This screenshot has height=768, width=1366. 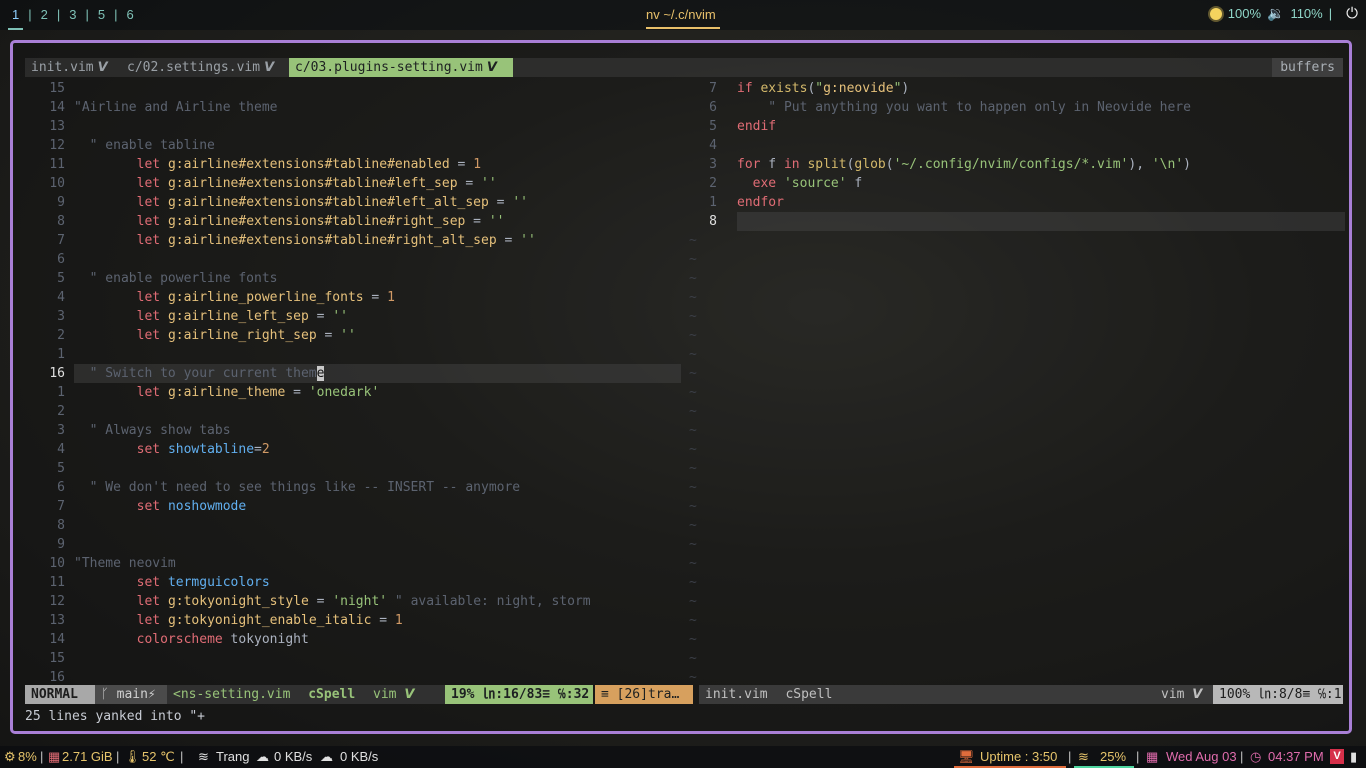 I want to click on text-cursor: e, so click(x=320, y=373).